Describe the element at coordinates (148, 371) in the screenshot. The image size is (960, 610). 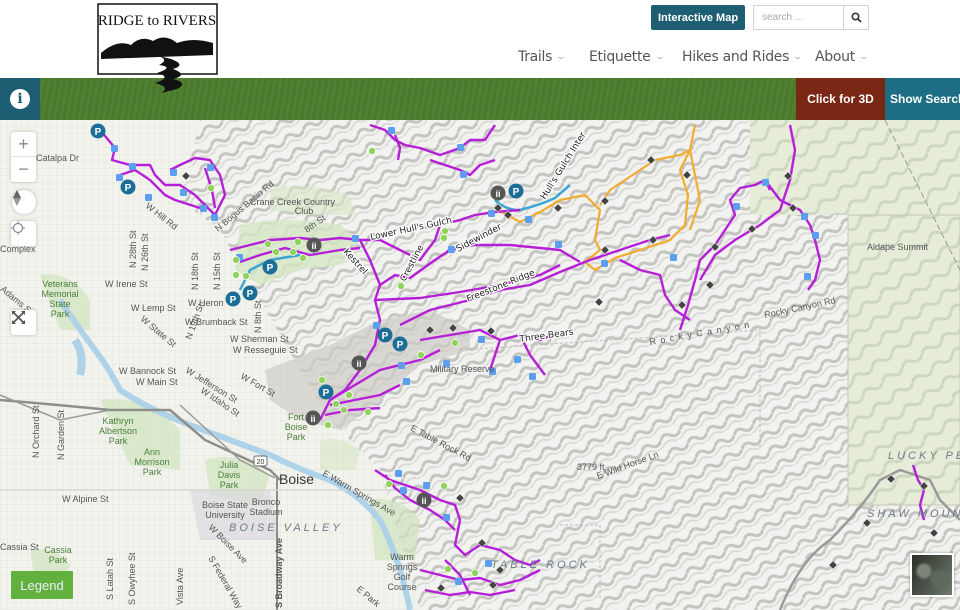
I see `svg-text: W Bannock St` at that location.